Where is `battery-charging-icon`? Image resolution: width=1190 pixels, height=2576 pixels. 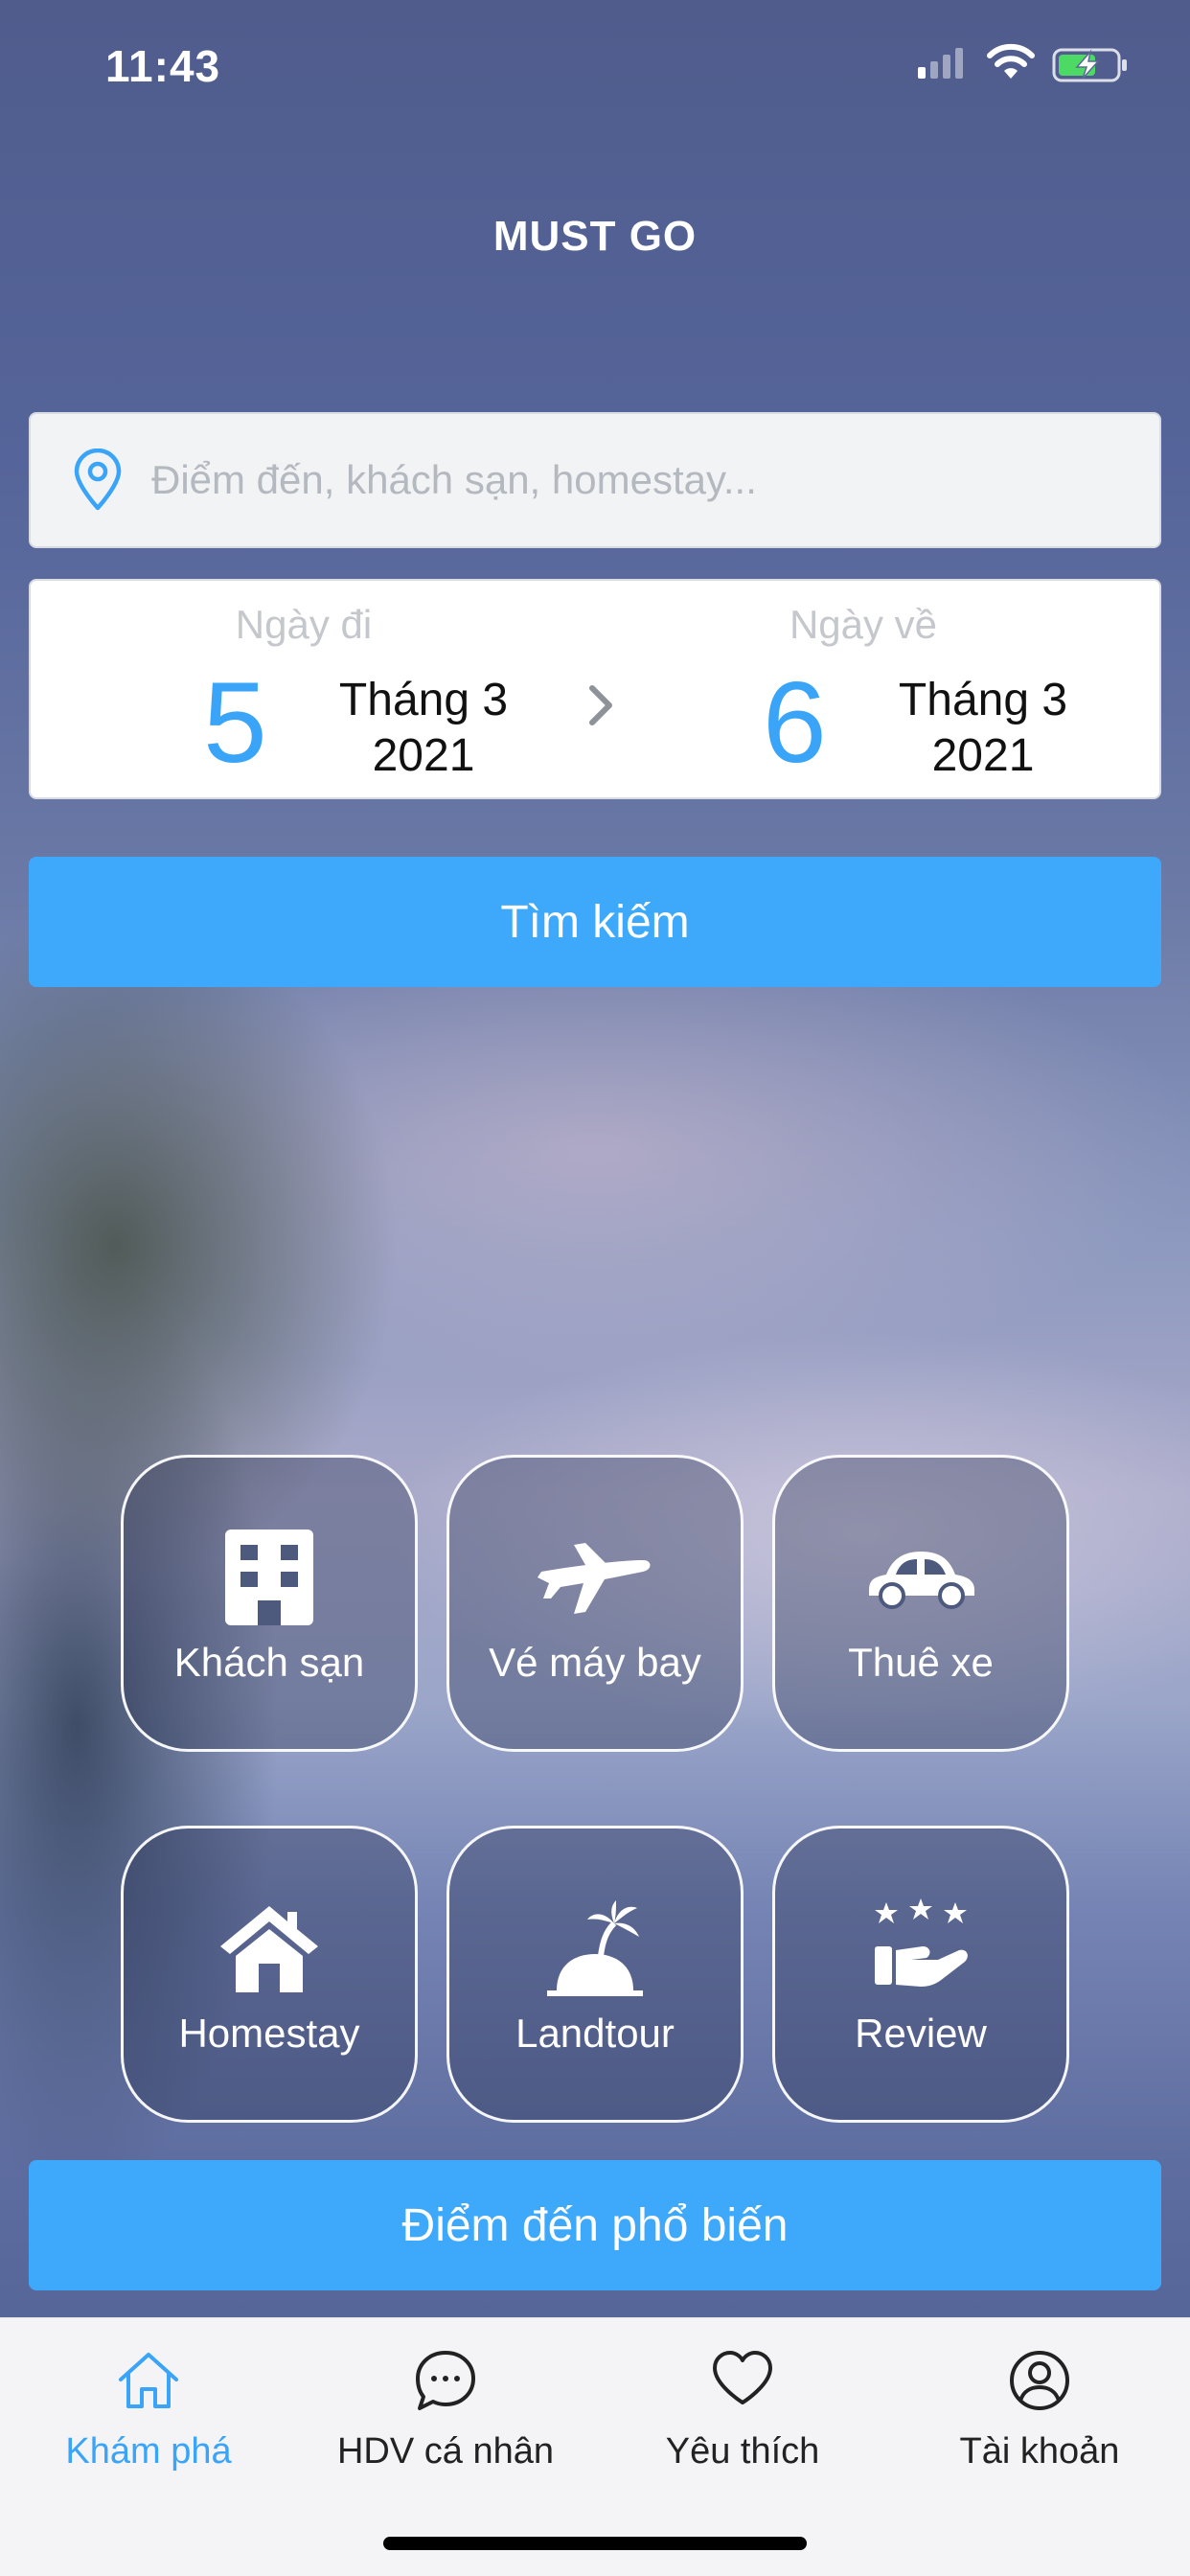
battery-charging-icon is located at coordinates (1090, 65).